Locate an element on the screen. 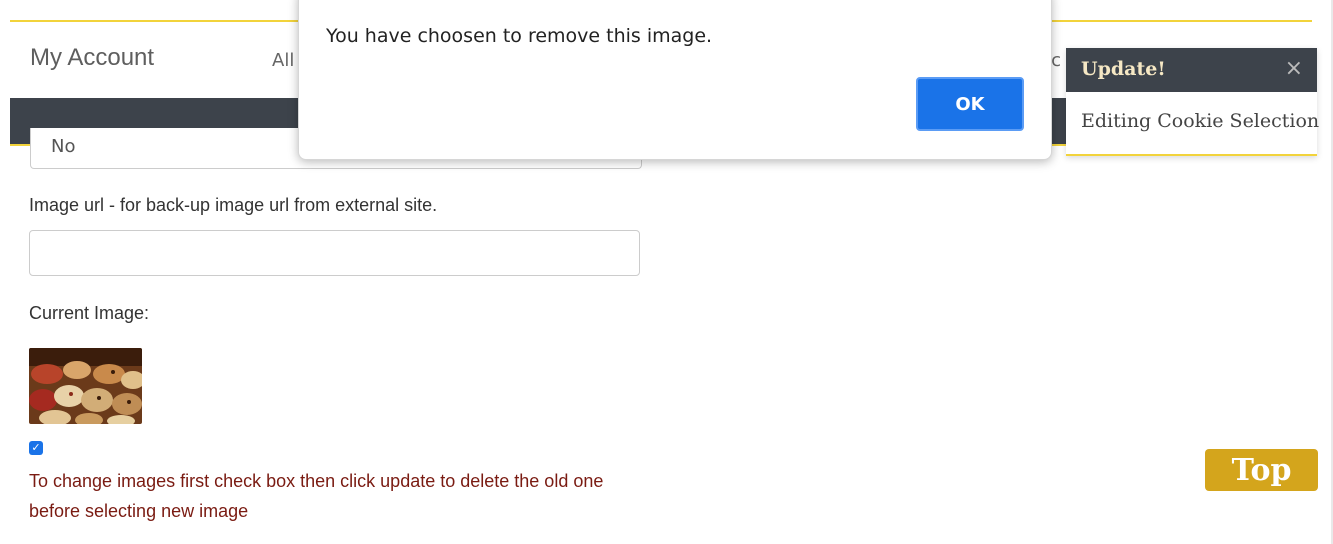  current-image-thumbnail is located at coordinates (85, 386).